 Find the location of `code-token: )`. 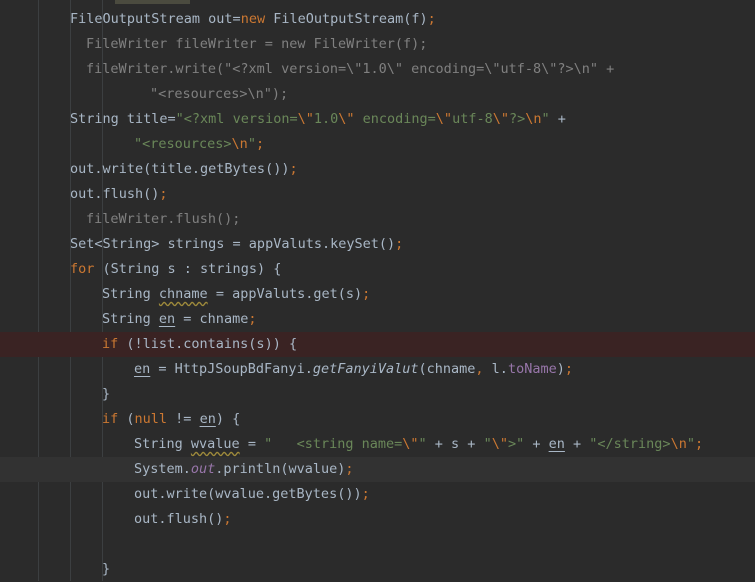

code-token: ) is located at coordinates (560, 369).